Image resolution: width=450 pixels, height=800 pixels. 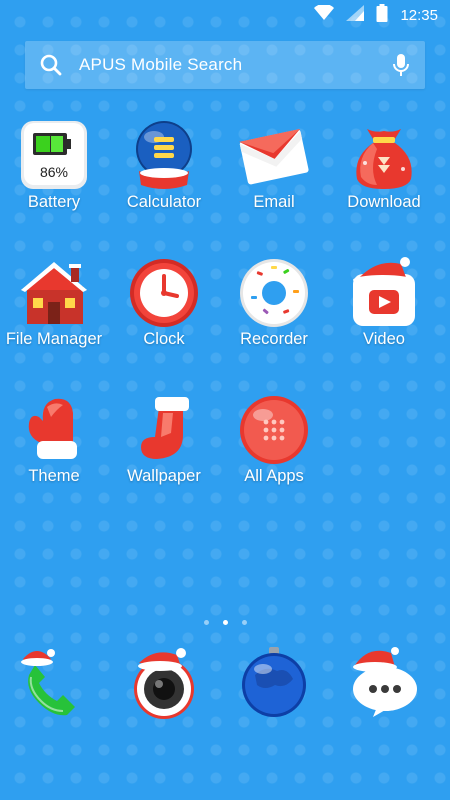 What do you see at coordinates (274, 682) in the screenshot?
I see `dock-browser` at bounding box center [274, 682].